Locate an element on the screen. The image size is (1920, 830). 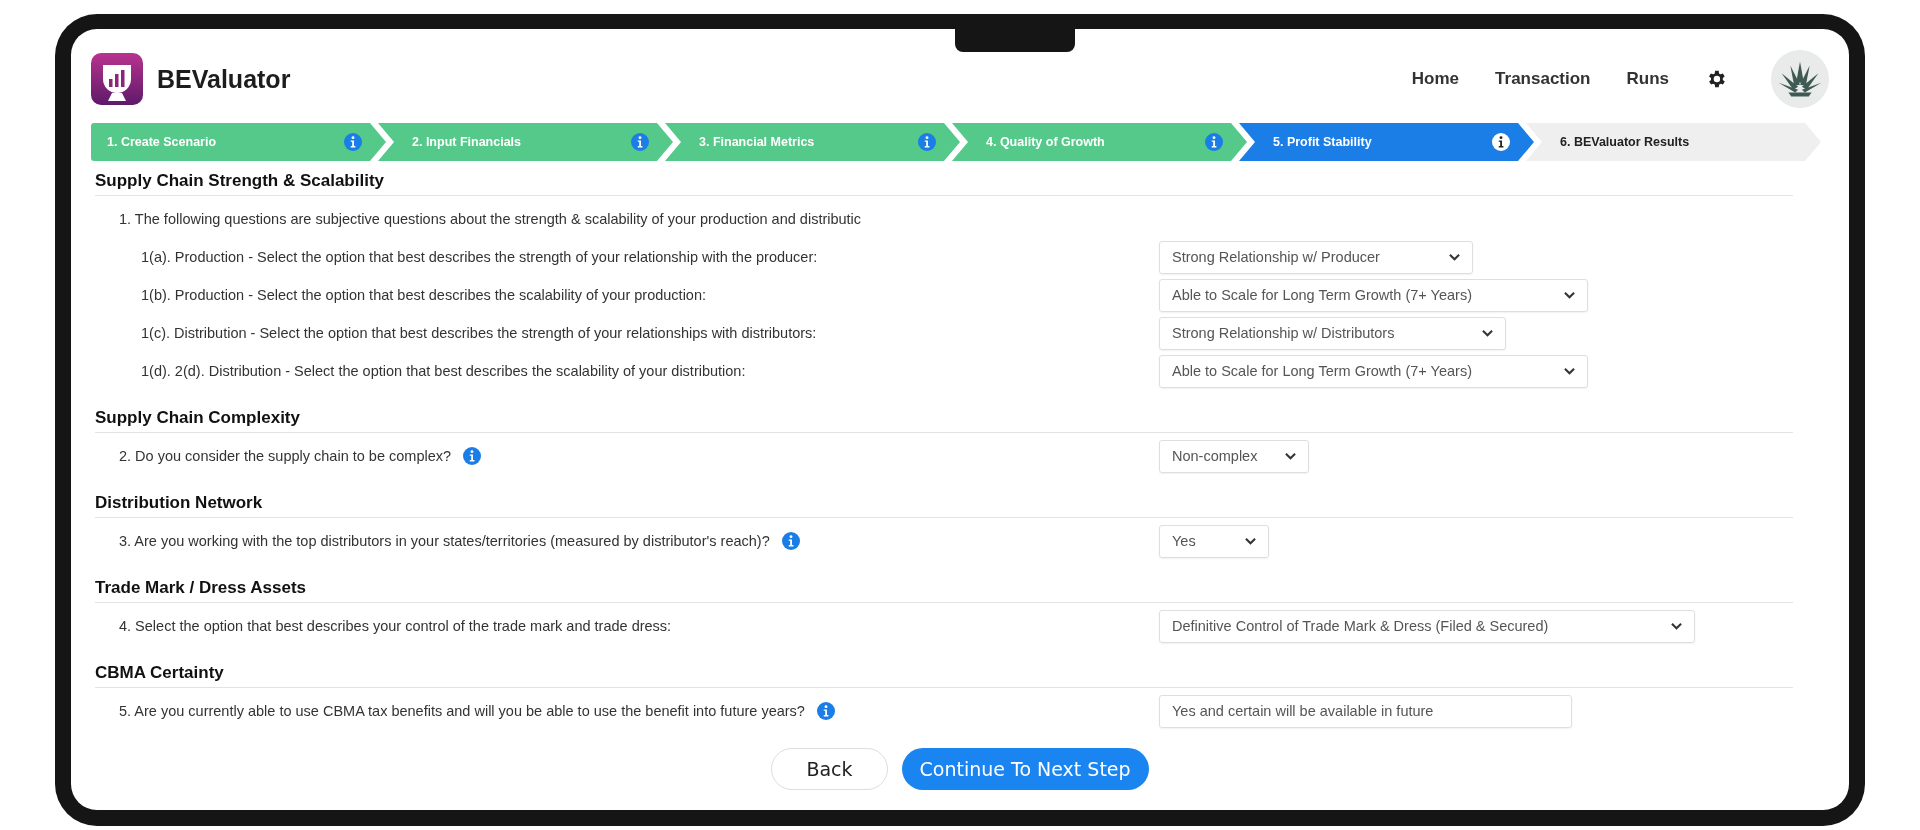
question-text: 2. Do you consider the supply chain to be complex? is located at coordinates (285, 456).